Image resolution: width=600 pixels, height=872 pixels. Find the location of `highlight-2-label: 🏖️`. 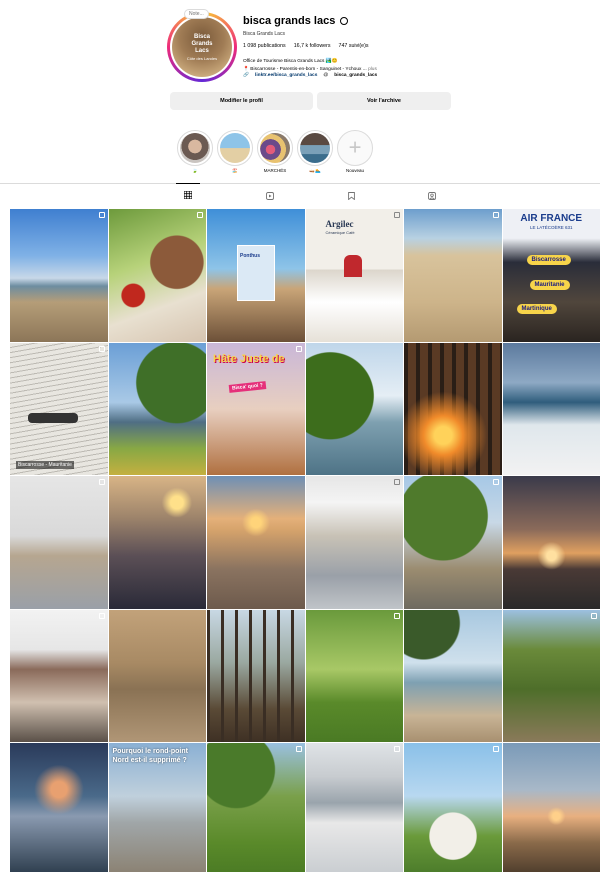

highlight-2-label: 🏖️ is located at coordinates (235, 170).